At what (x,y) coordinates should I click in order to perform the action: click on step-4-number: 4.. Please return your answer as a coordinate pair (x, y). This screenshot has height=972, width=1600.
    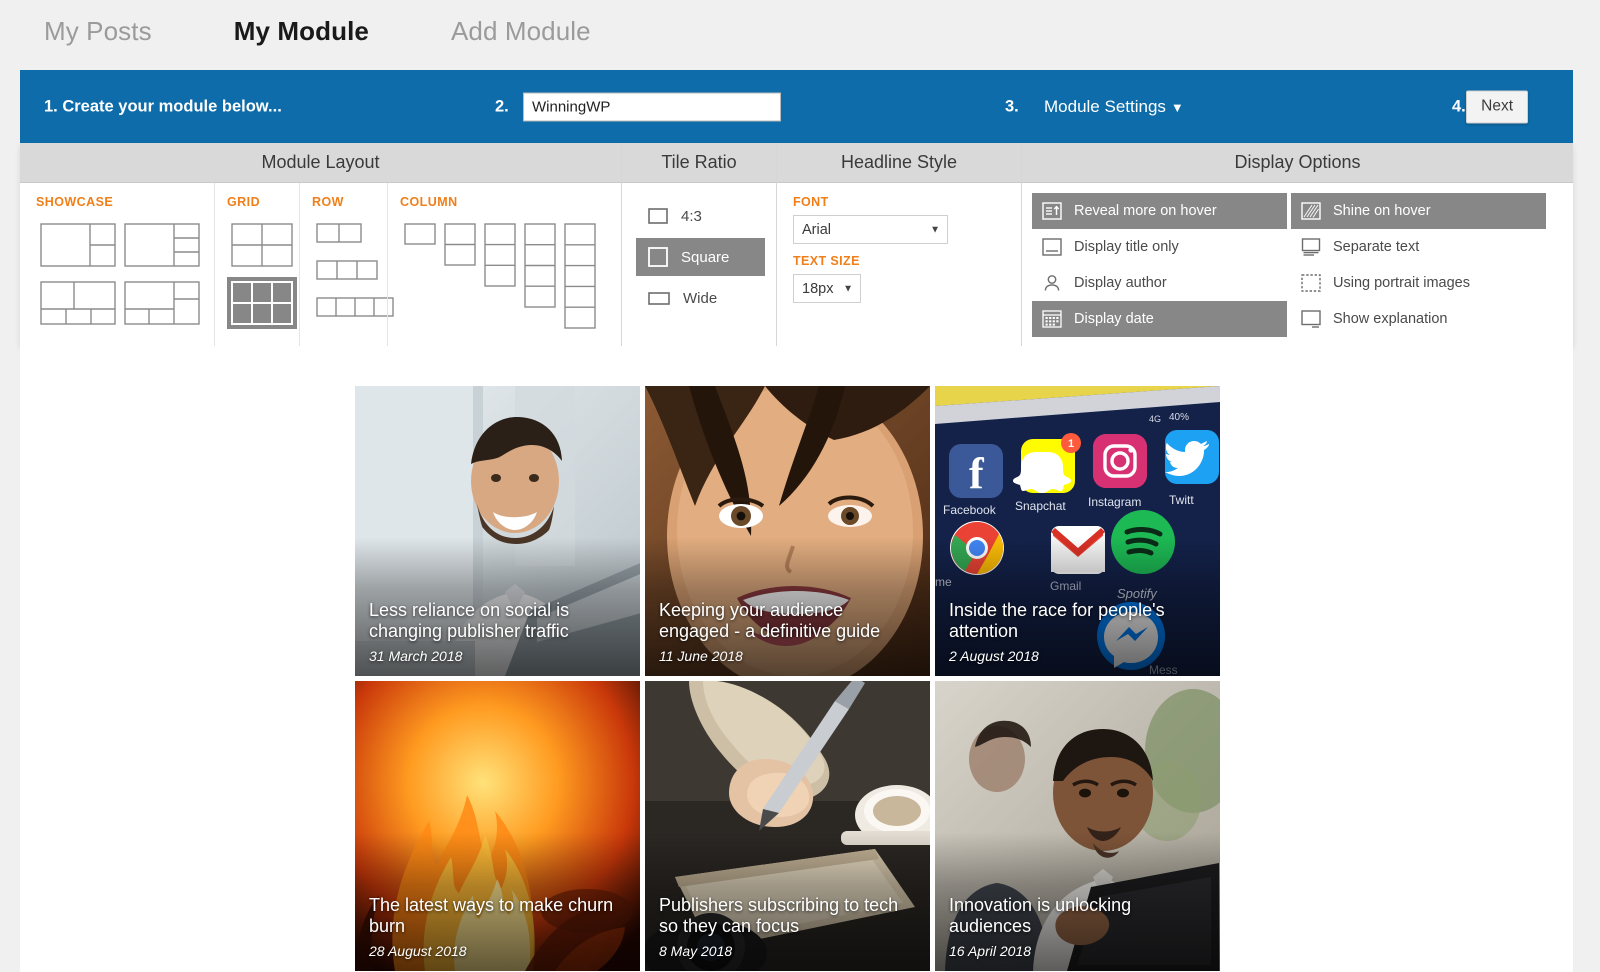
    Looking at the image, I should click on (1459, 106).